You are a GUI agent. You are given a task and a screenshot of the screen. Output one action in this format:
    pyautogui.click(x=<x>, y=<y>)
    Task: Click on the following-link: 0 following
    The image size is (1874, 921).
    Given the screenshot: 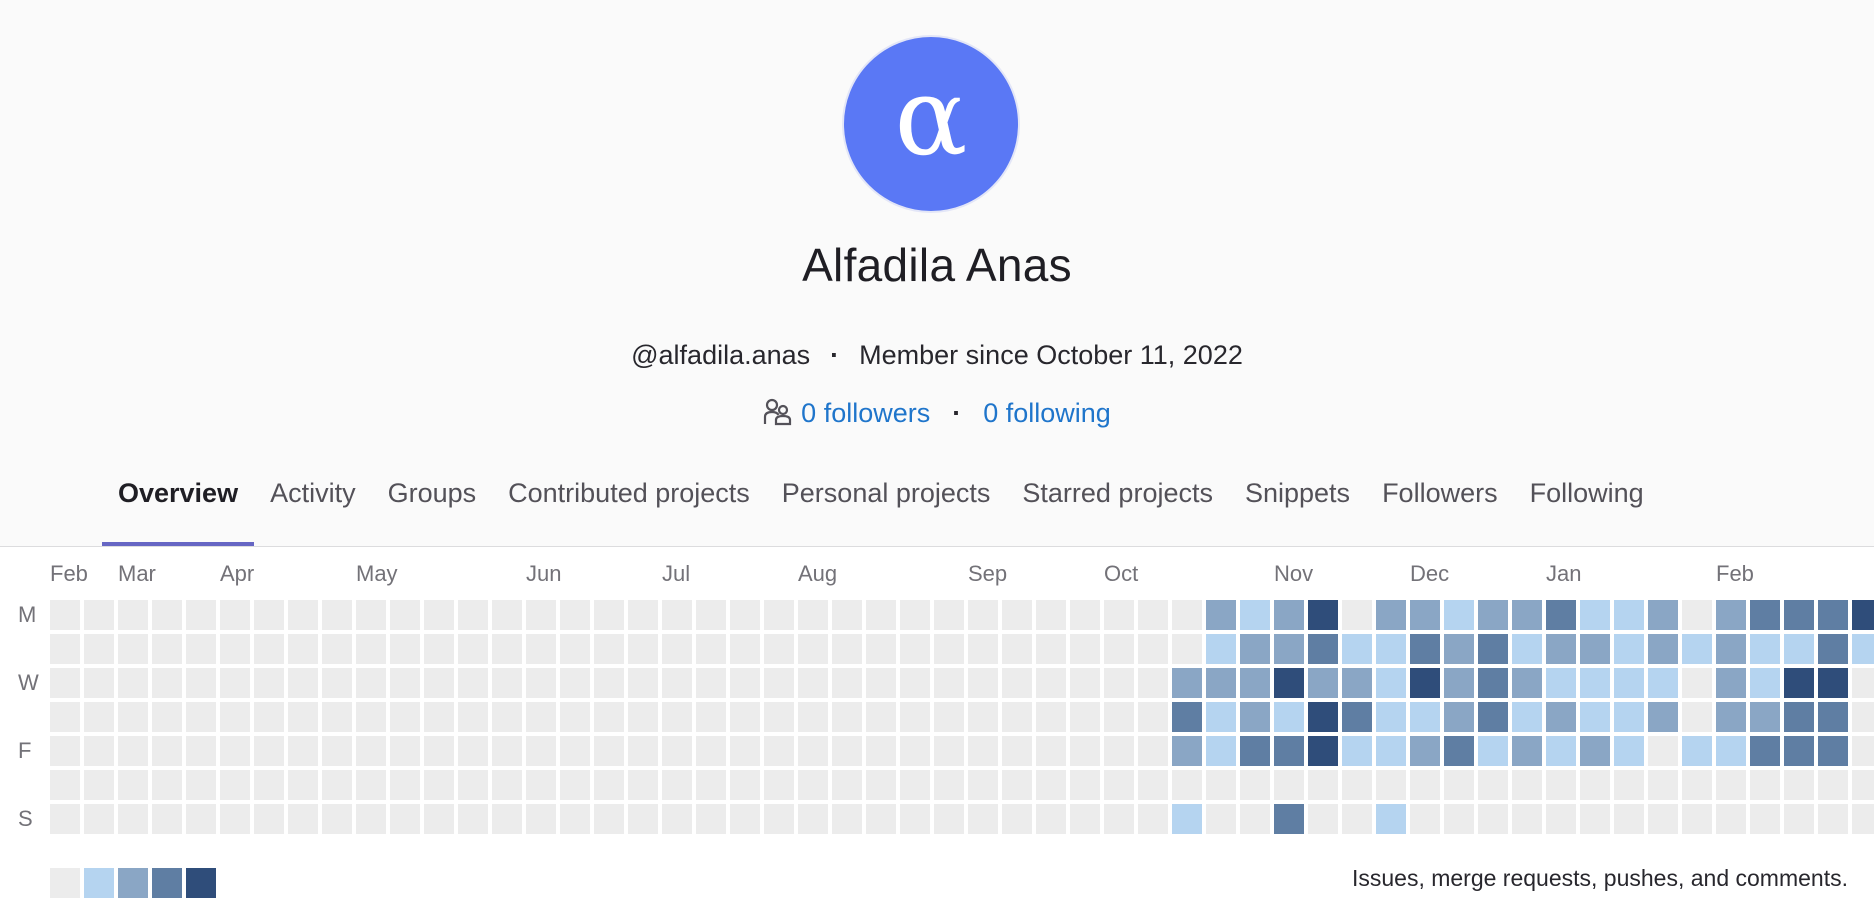 What is the action you would take?
    pyautogui.click(x=1047, y=413)
    